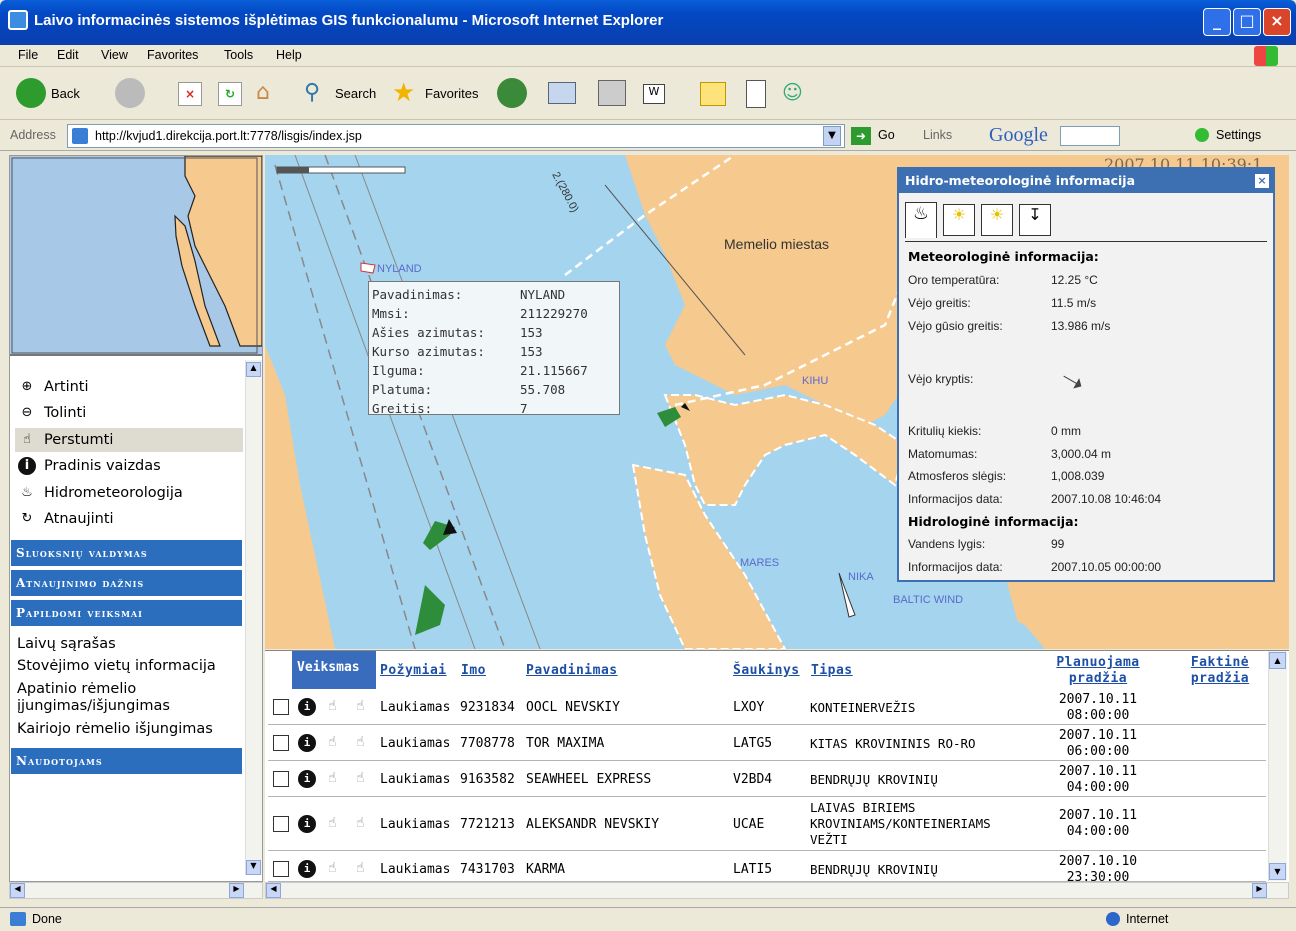 The height and width of the screenshot is (931, 1296). Describe the element at coordinates (886, 135) in the screenshot. I see `go-button: Go` at that location.